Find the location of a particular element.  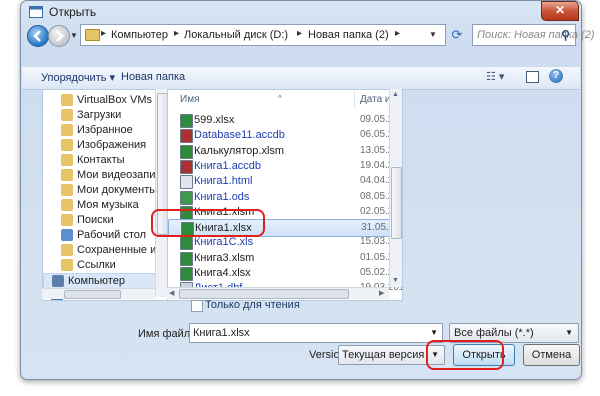

recent-locations-dropdown: ▼ is located at coordinates (74, 35).